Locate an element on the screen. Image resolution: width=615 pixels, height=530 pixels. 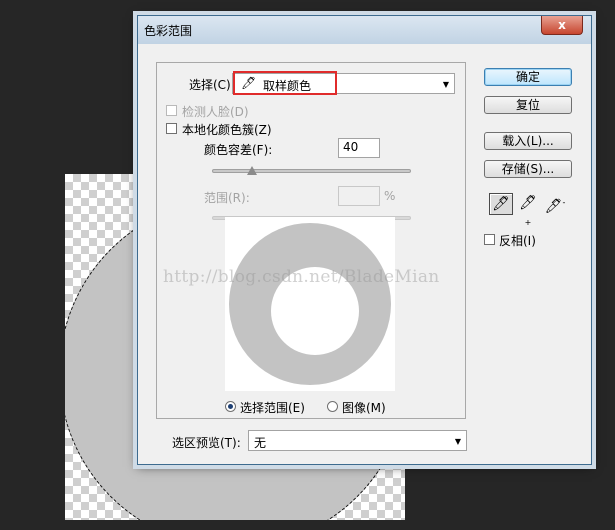
fuzziness-slider-thumb is located at coordinates (252, 170).